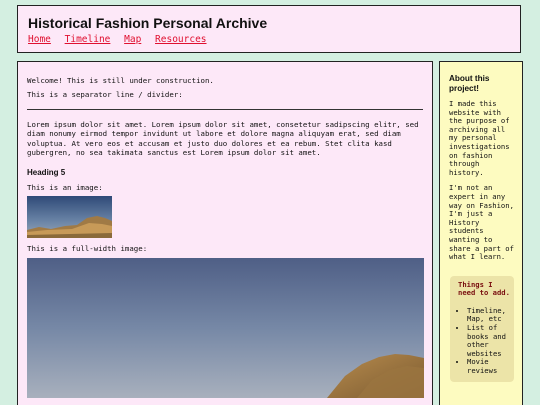 This screenshot has height=405, width=540. What do you see at coordinates (488, 340) in the screenshot?
I see `todo-item: List of books and other websites` at bounding box center [488, 340].